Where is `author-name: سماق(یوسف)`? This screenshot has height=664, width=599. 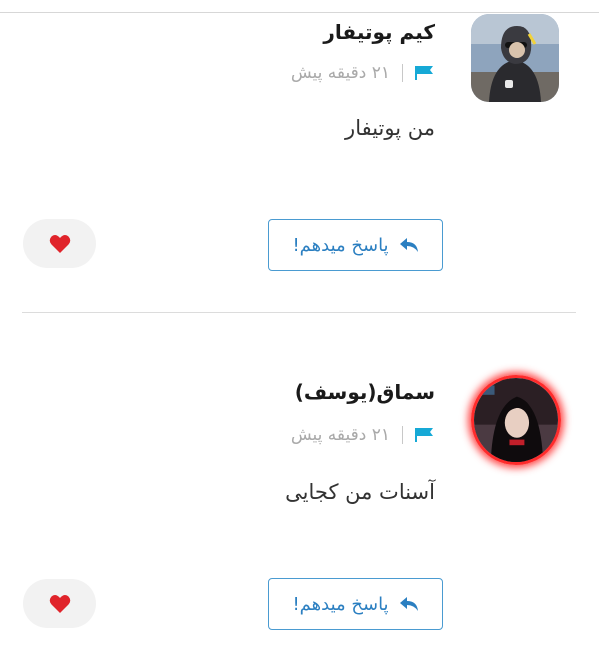
author-name: سماق(یوسف) is located at coordinates (365, 392).